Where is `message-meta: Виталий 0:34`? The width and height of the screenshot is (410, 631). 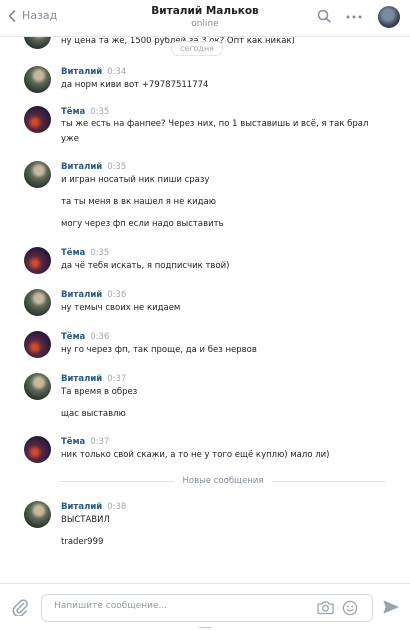
message-meta: Виталий 0:34 is located at coordinates (93, 72).